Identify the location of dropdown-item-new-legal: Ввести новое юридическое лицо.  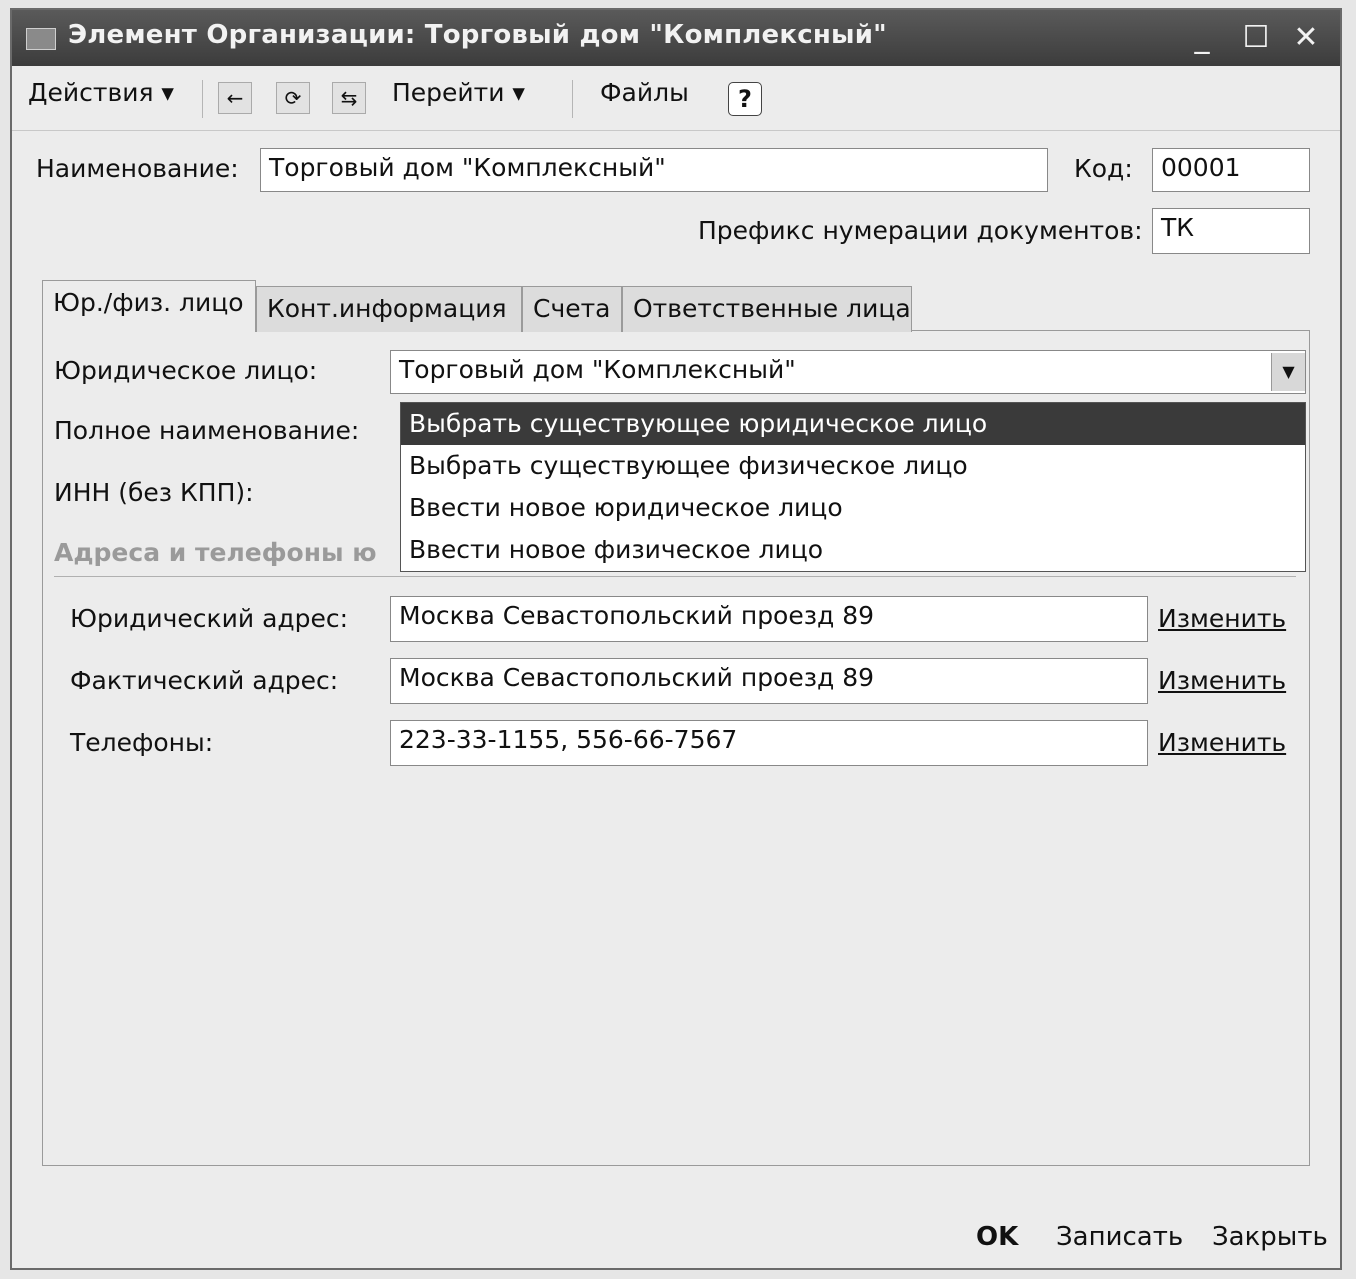
(853, 508).